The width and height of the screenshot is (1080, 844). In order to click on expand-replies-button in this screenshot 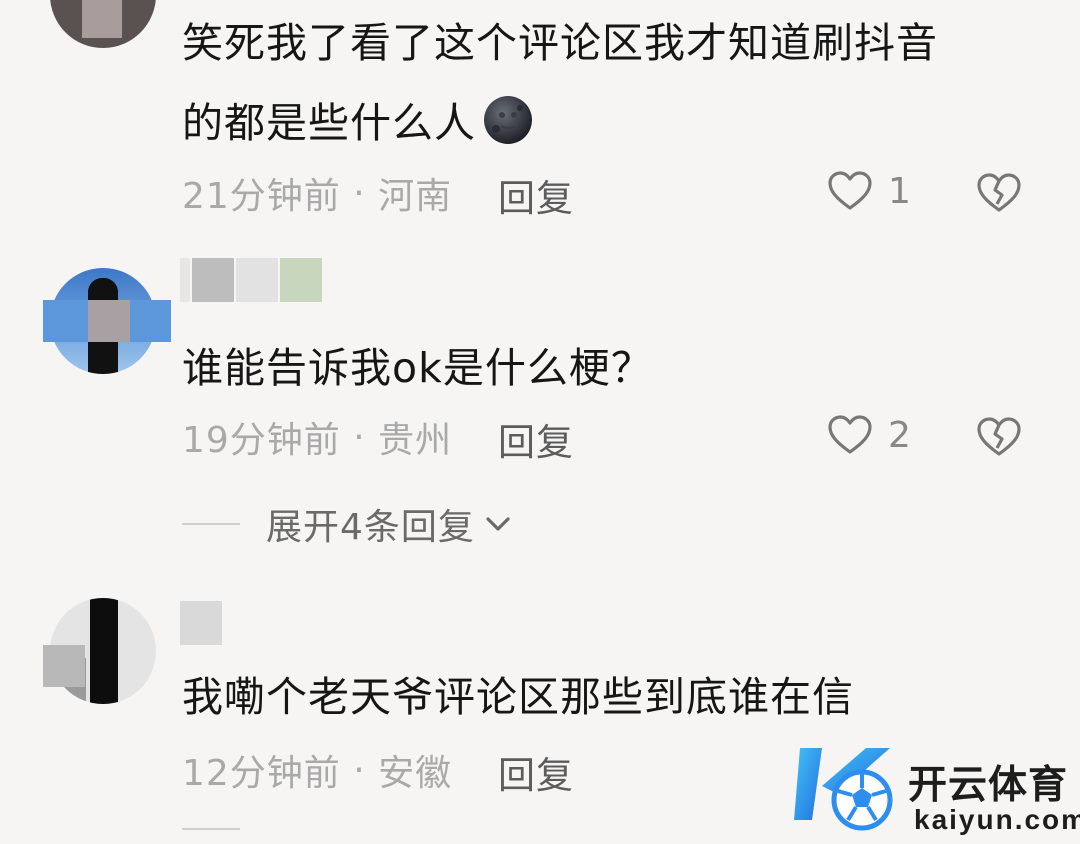, I will do `click(224, 829)`.